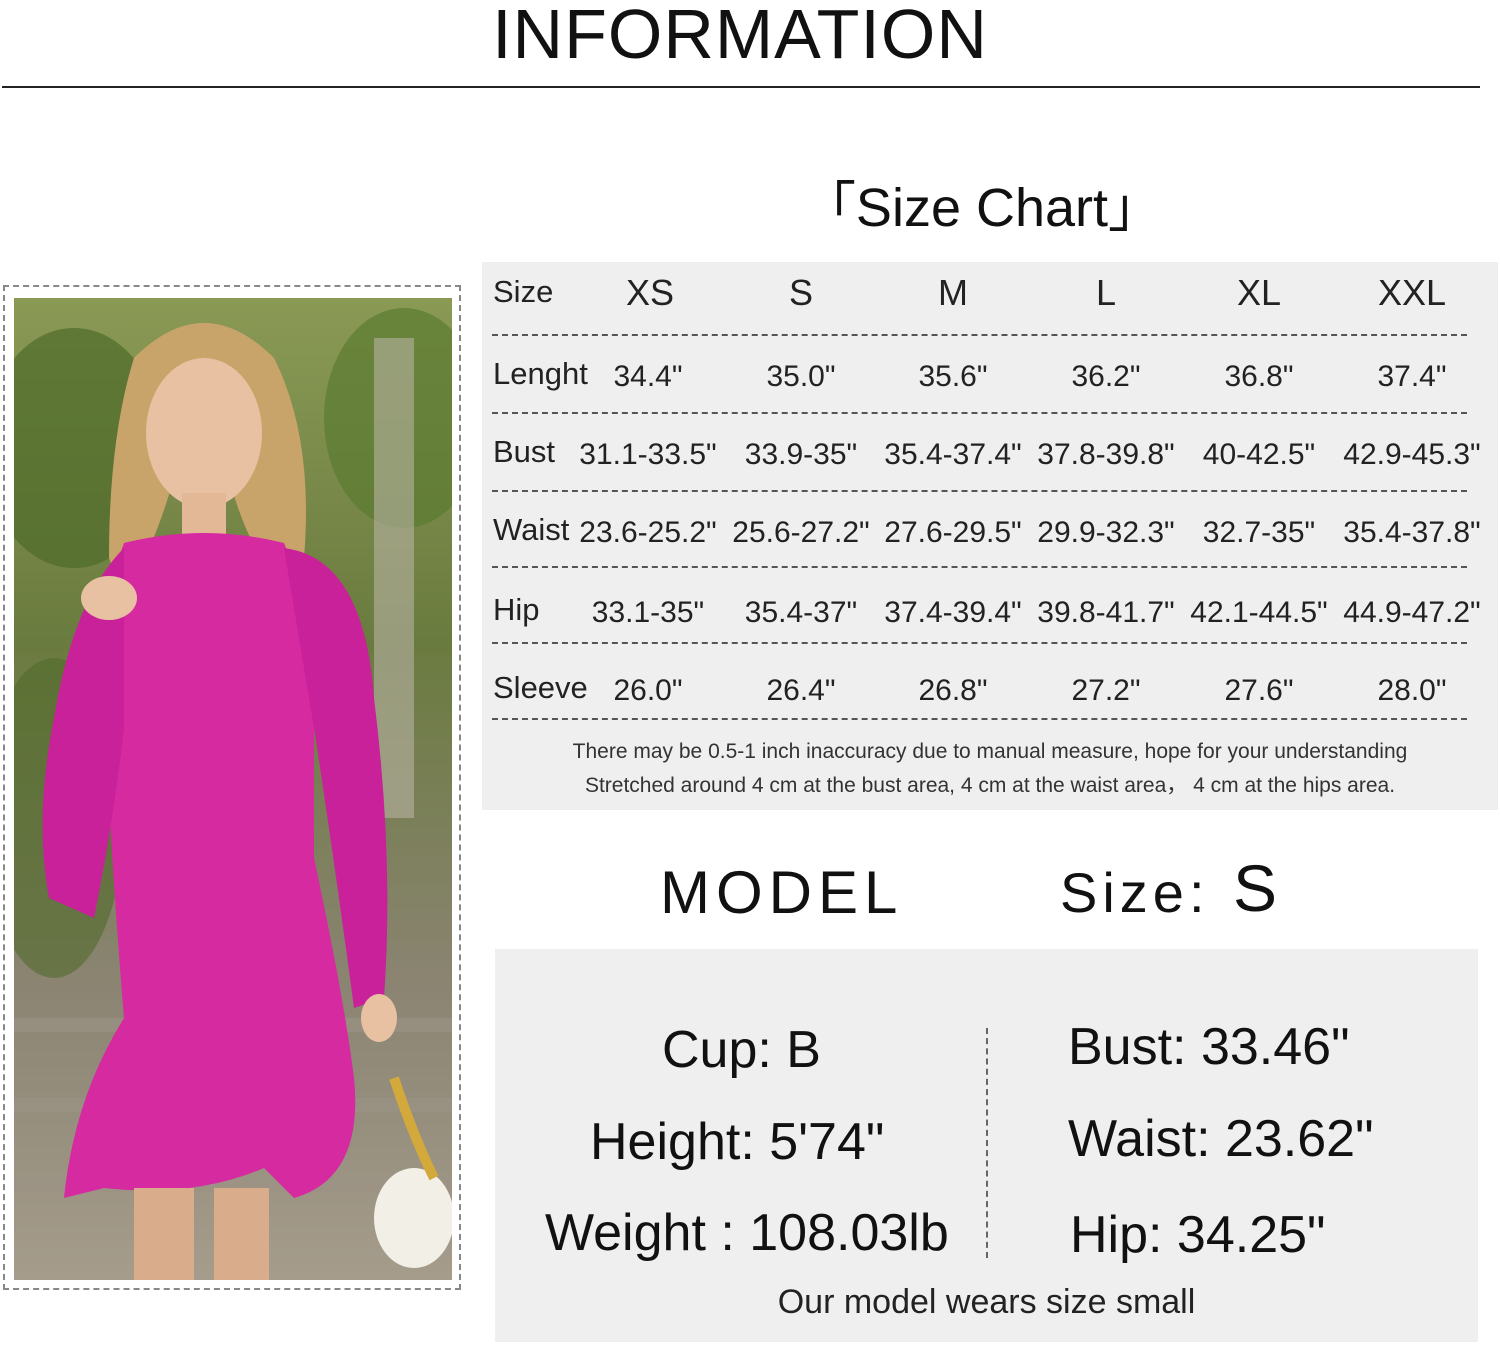  Describe the element at coordinates (800, 292) in the screenshot. I see `size-header-cell: S` at that location.